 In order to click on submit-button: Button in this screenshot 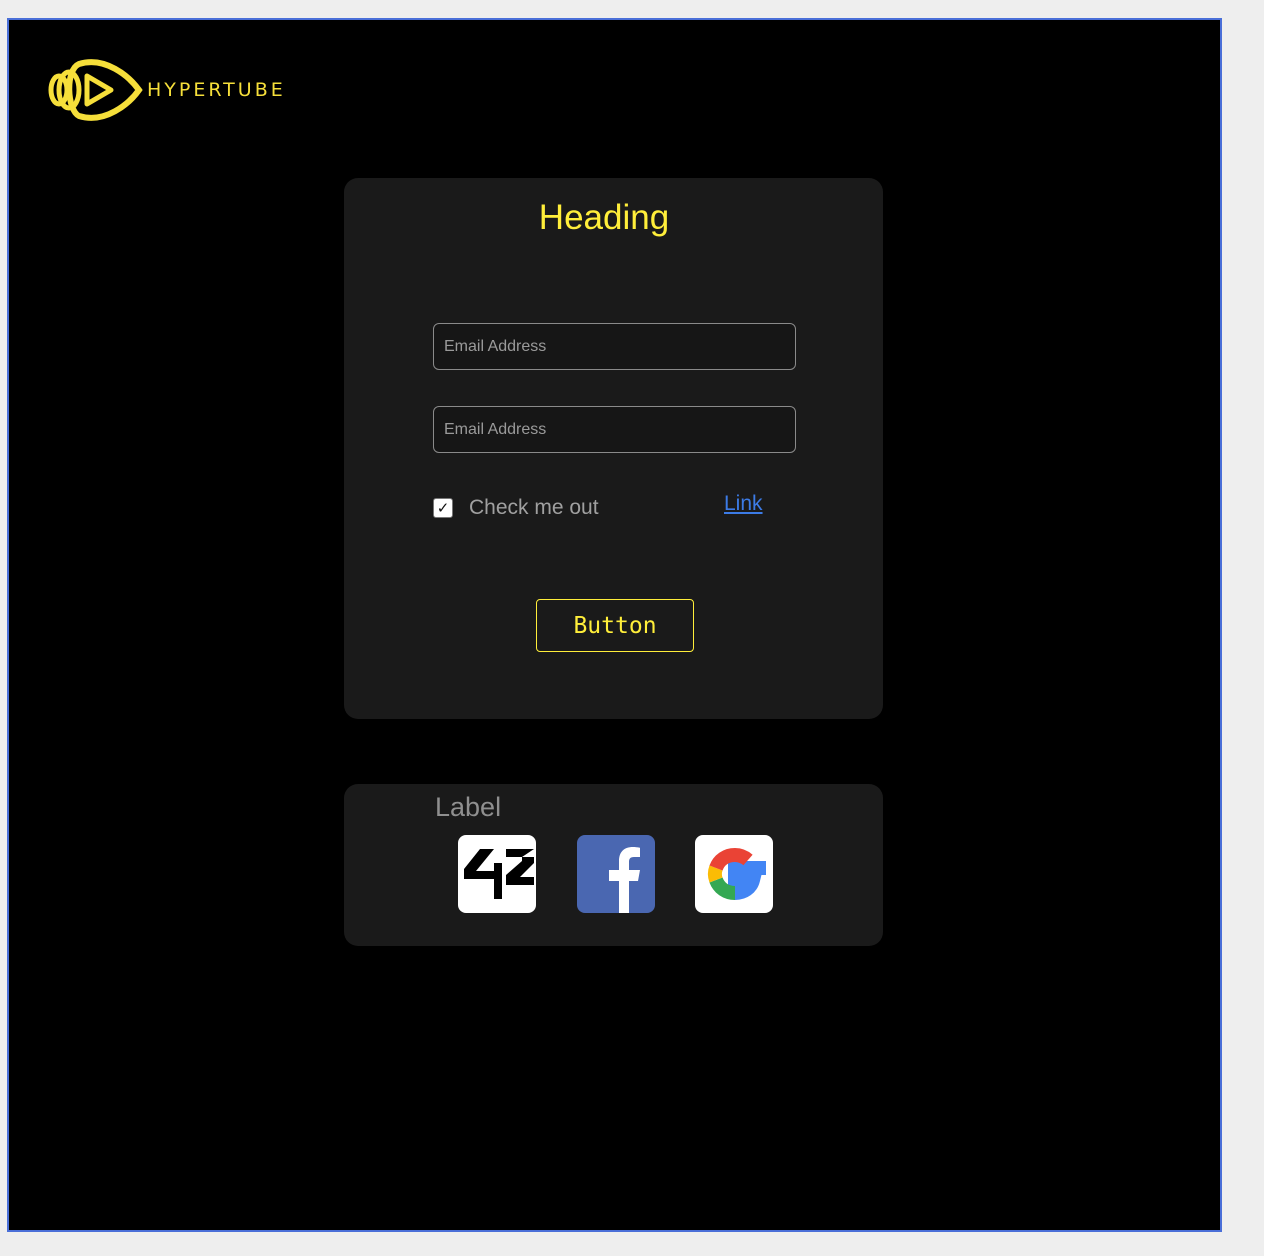, I will do `click(615, 625)`.